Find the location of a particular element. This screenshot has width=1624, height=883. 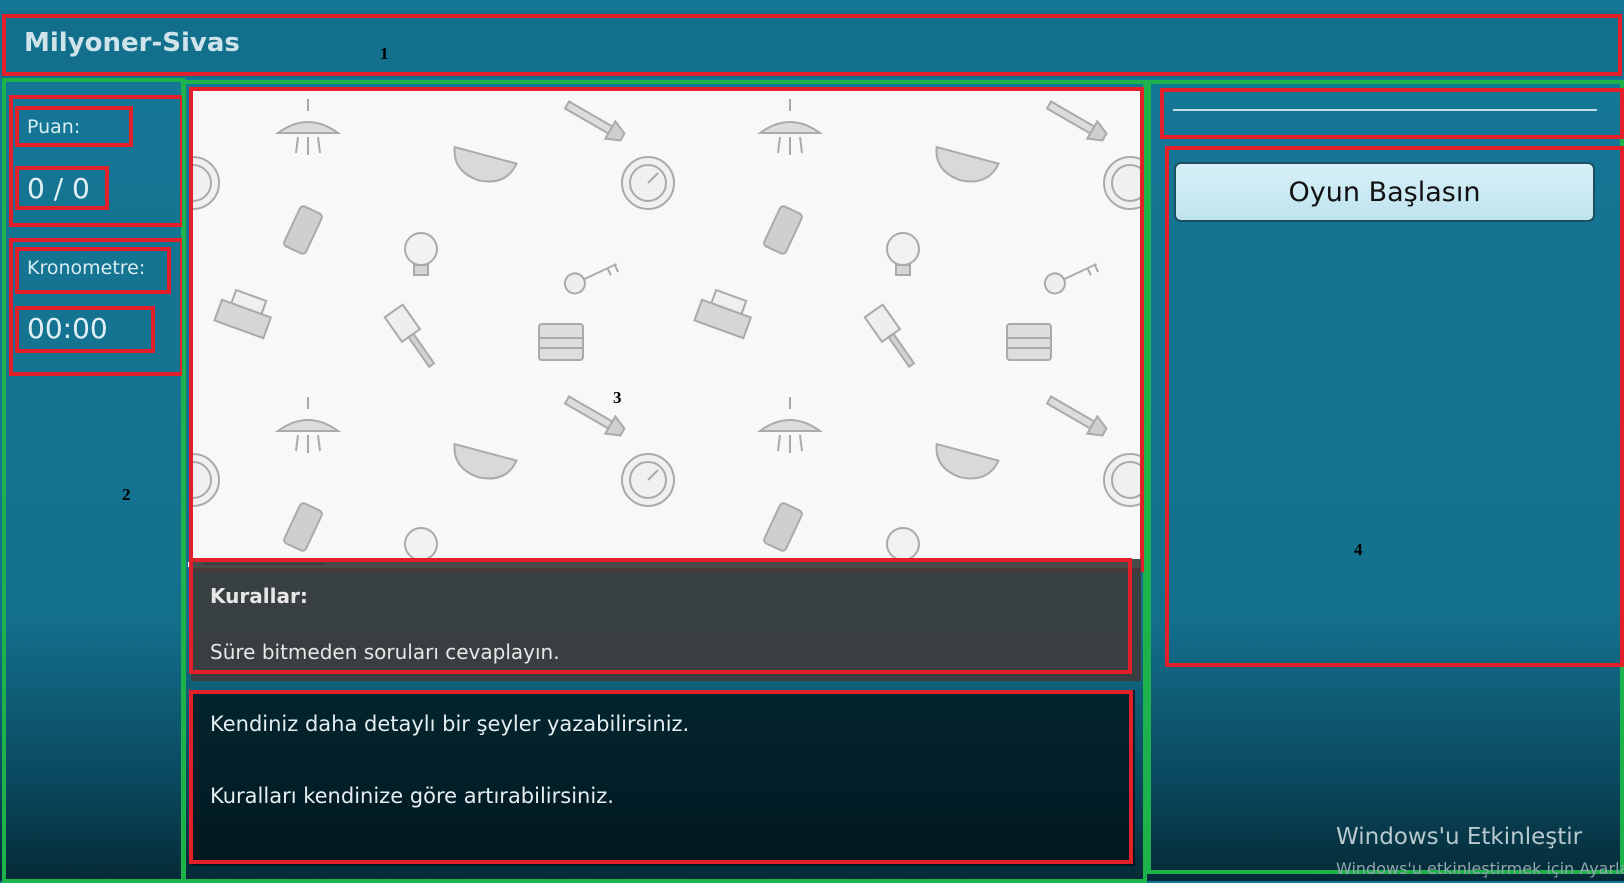

app-title: Milyoner-Sivas is located at coordinates (132, 43).